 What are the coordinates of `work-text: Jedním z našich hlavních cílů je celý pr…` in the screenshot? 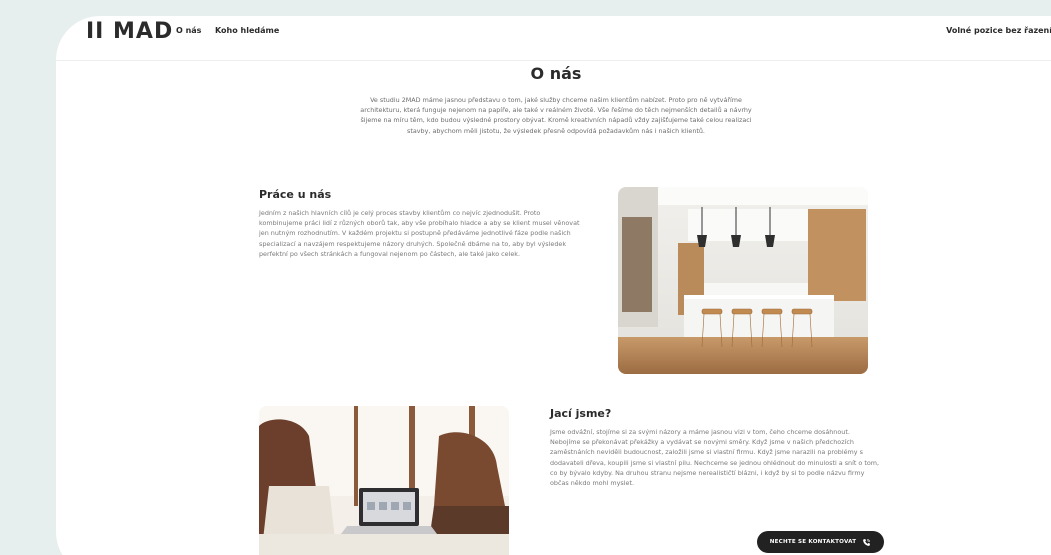 It's located at (419, 233).